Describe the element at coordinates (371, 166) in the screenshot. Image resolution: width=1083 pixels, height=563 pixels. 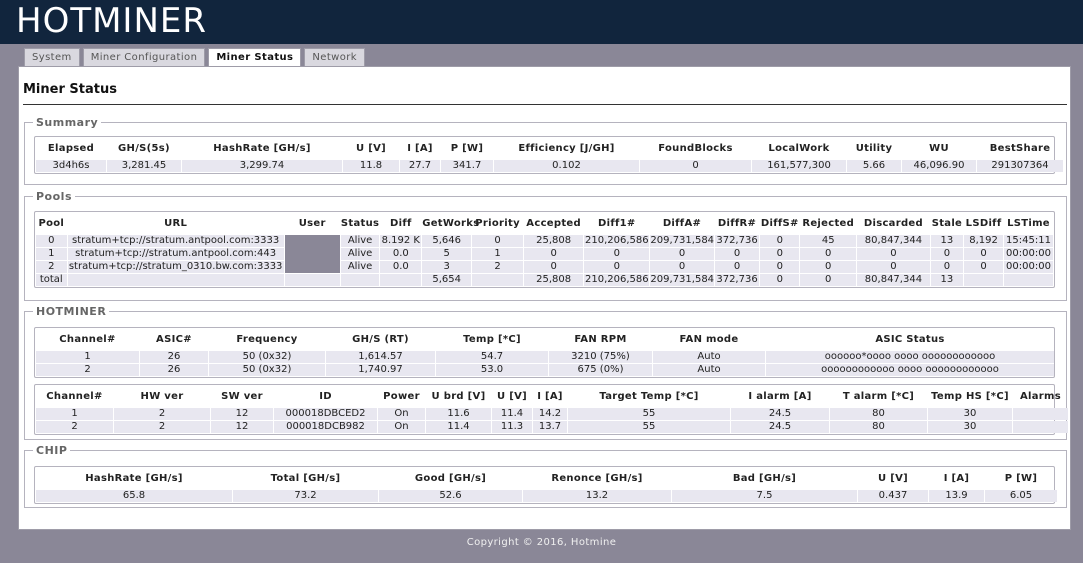
I see `table-cell: 11.8` at that location.